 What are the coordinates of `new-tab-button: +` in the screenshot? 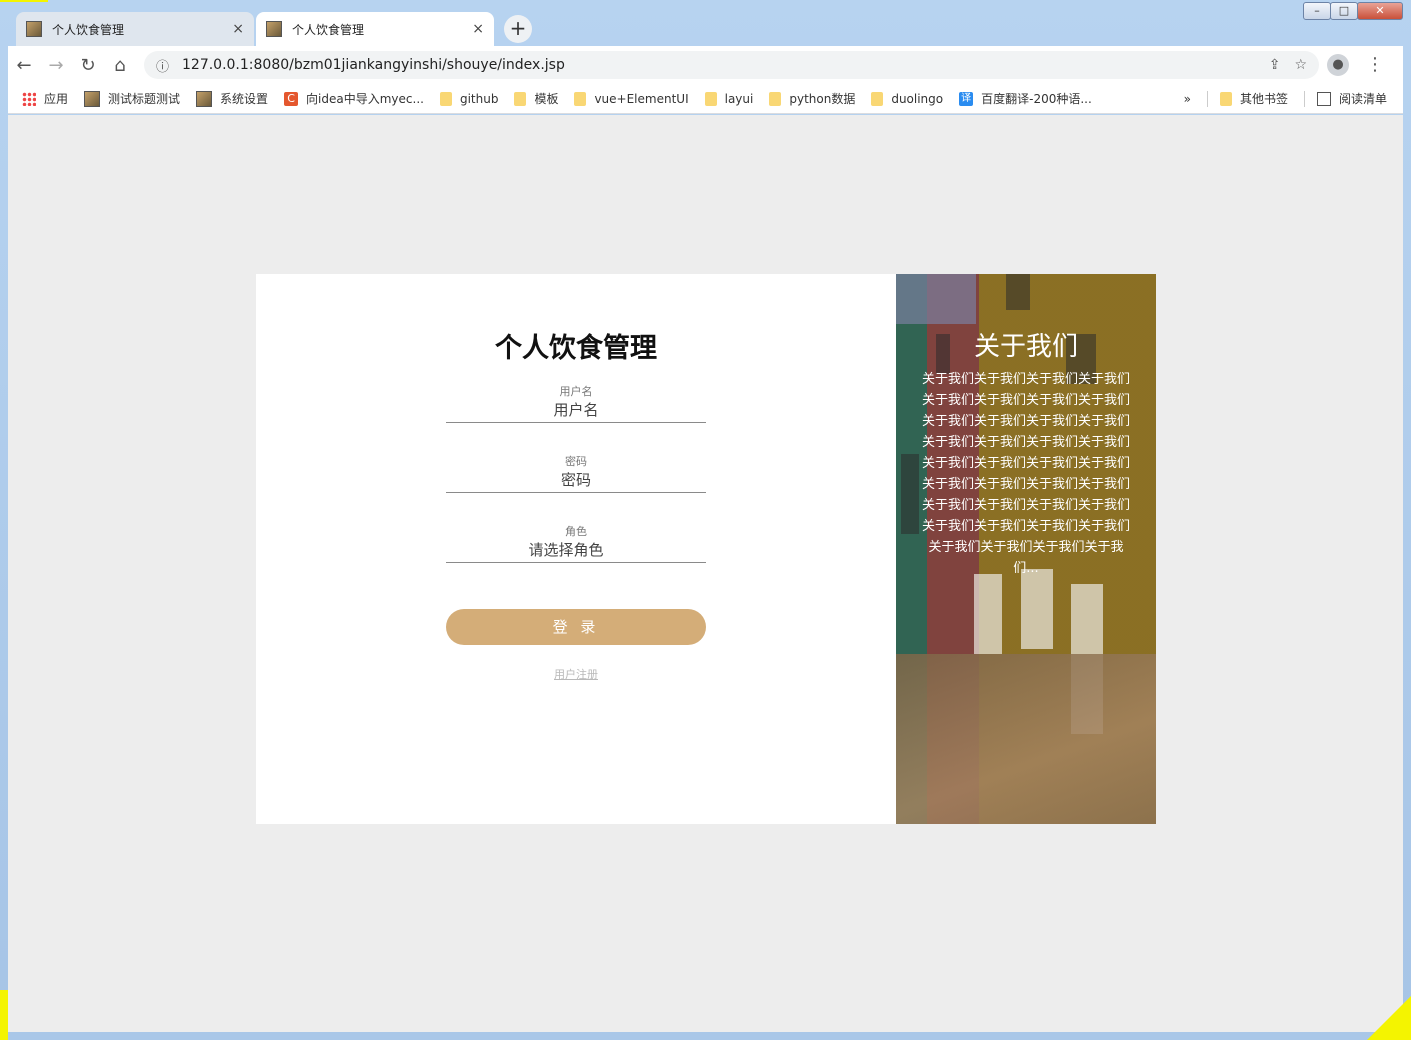 It's located at (518, 29).